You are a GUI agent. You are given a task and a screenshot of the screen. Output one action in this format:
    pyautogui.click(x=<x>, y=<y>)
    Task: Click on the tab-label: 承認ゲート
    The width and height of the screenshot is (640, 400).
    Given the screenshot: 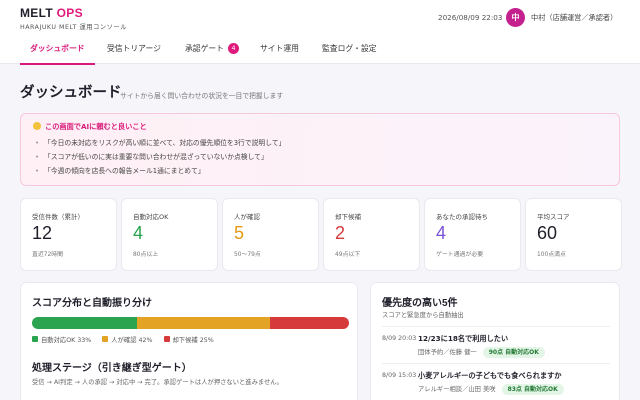 What is the action you would take?
    pyautogui.click(x=204, y=48)
    